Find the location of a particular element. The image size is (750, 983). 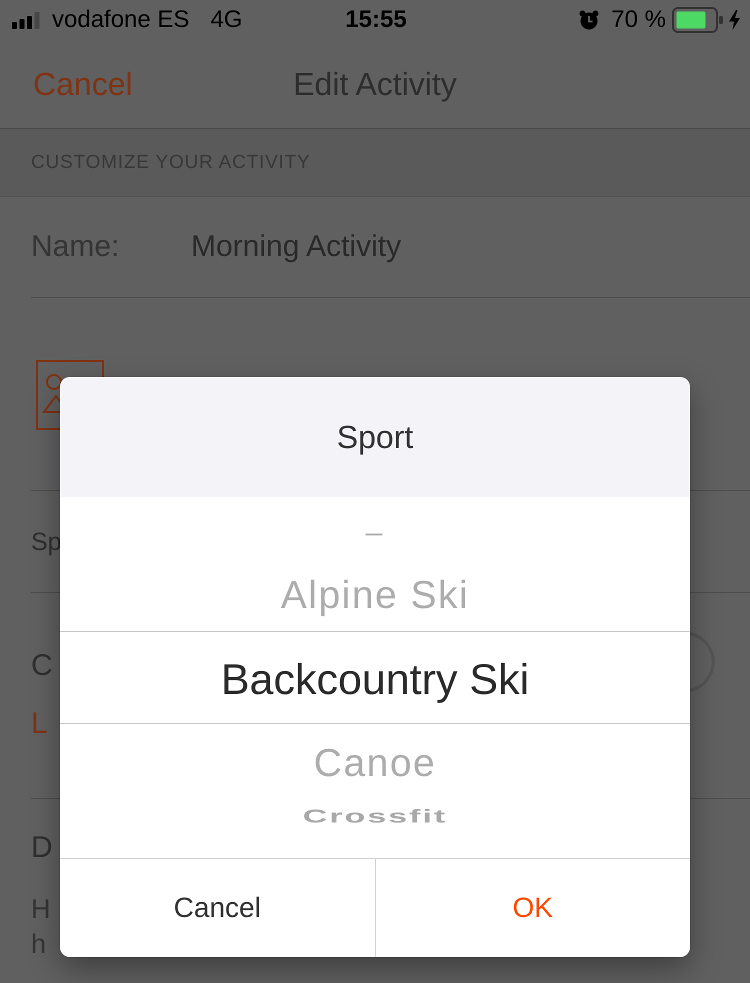

cancel-button: Cancel is located at coordinates (217, 908).